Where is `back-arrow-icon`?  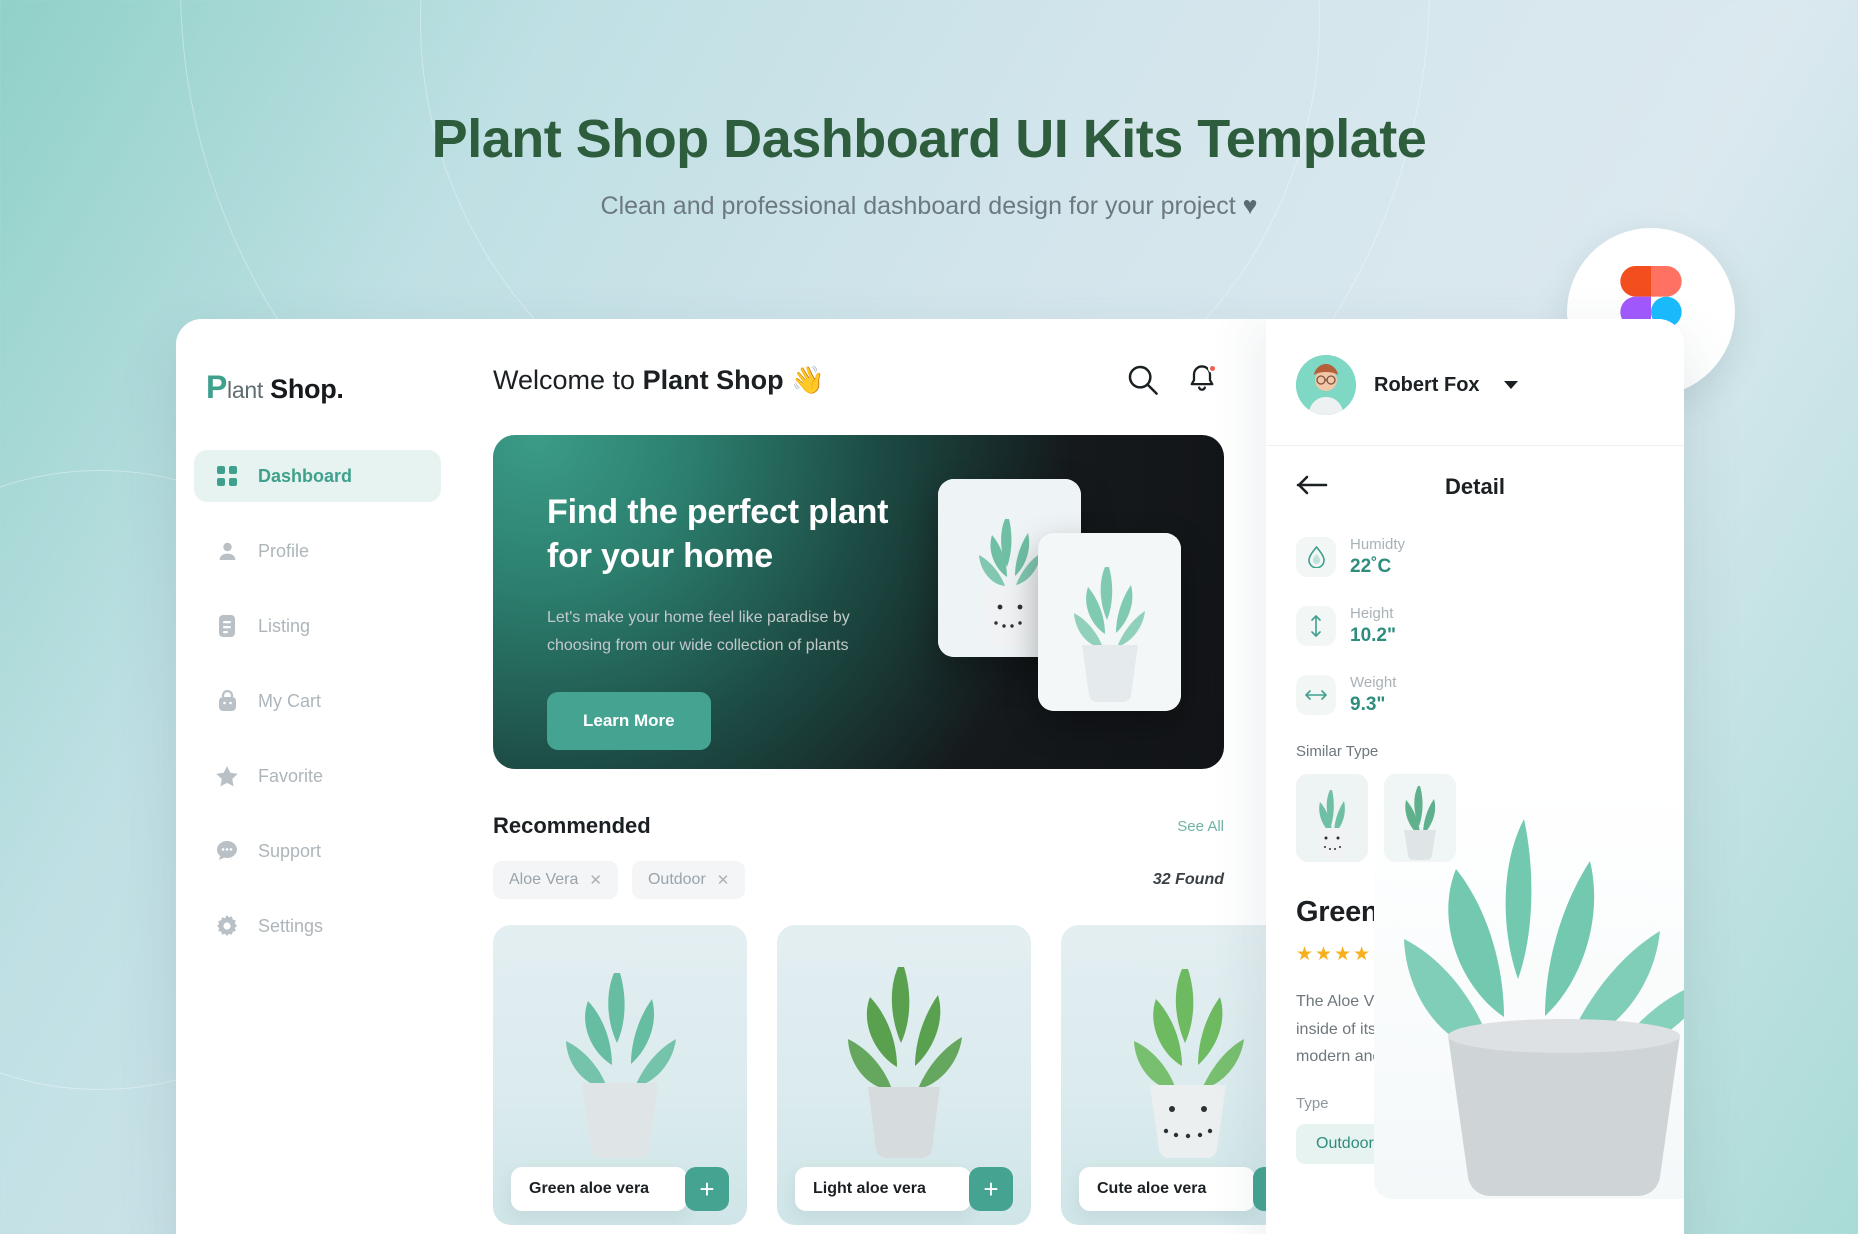 back-arrow-icon is located at coordinates (1312, 487).